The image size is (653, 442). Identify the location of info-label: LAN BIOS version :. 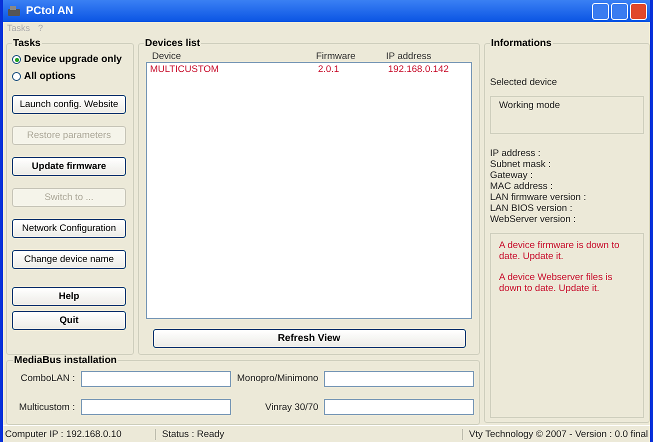
(532, 208).